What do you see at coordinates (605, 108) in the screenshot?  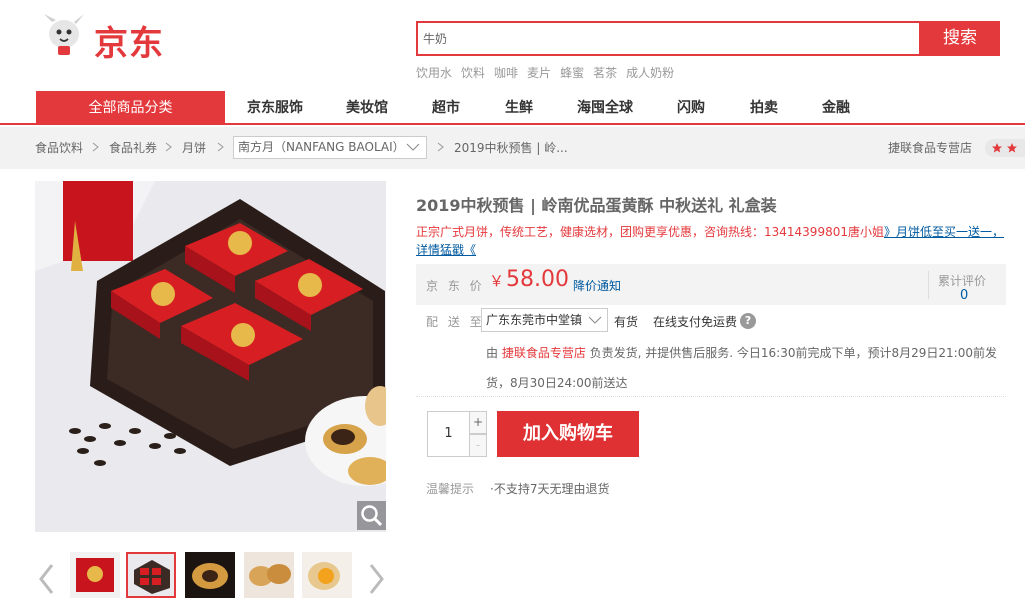 I see `nav-item-global: 海囤全球` at bounding box center [605, 108].